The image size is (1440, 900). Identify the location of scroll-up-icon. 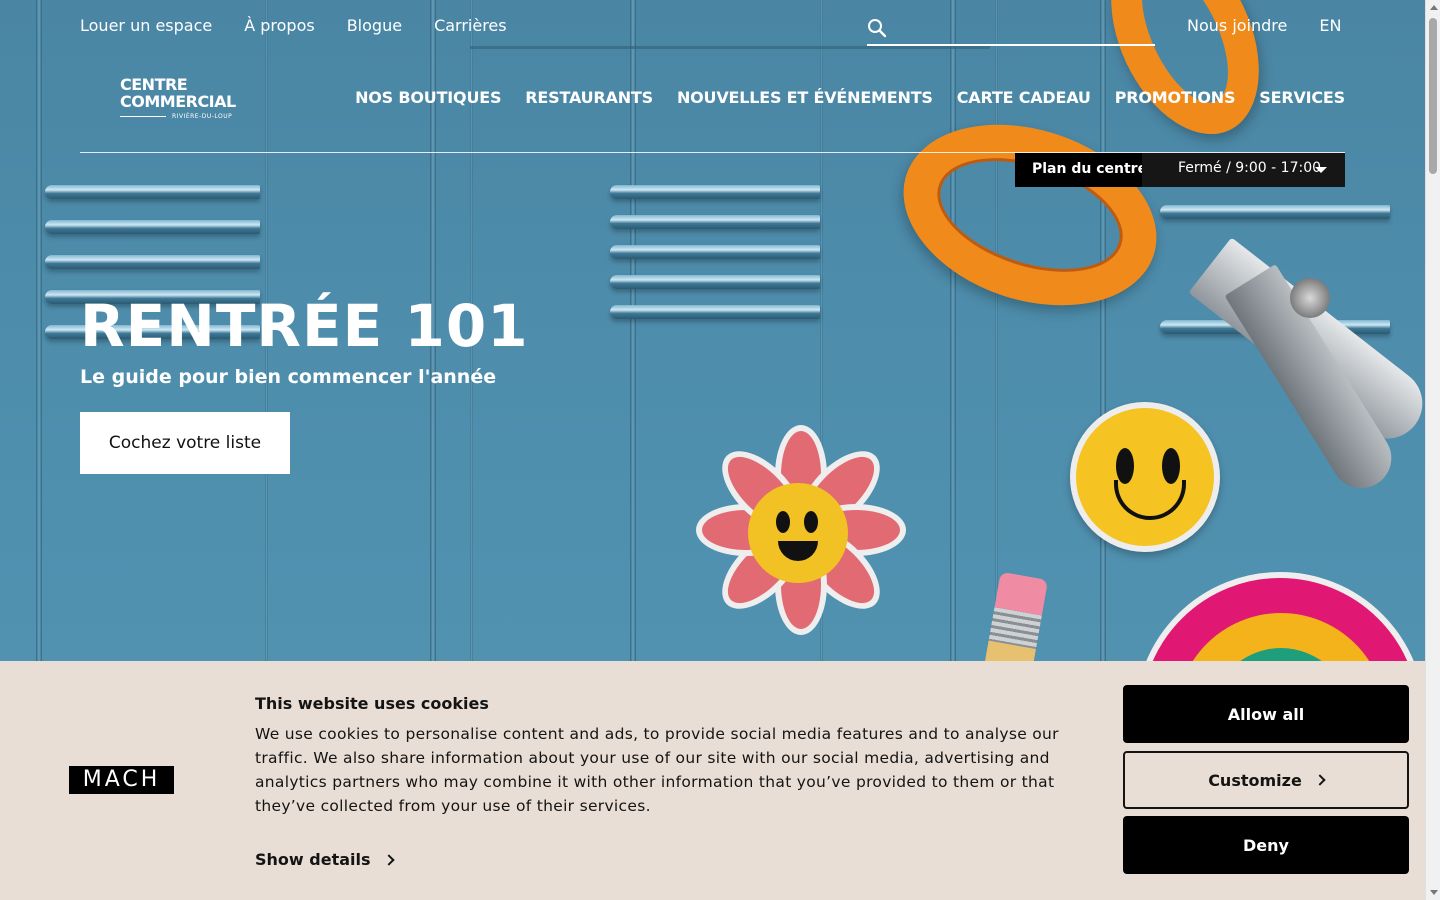
(1434, 7).